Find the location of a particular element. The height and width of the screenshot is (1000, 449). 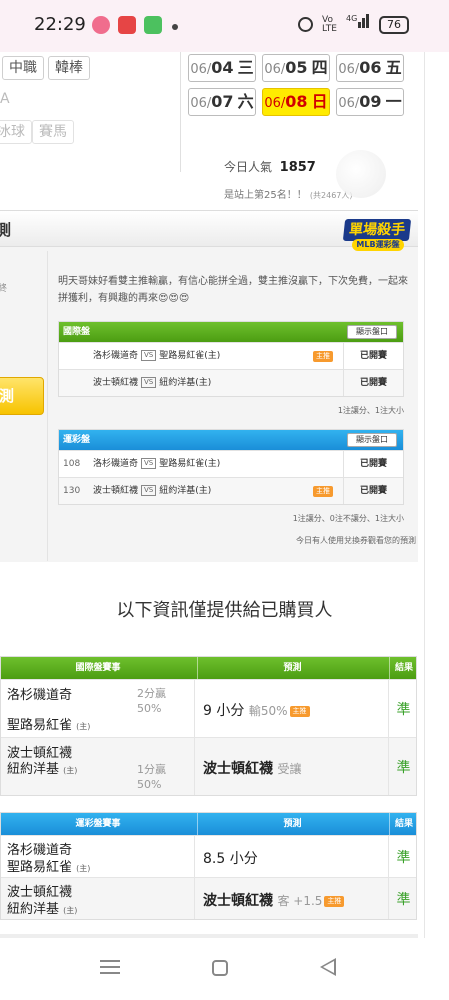

prediction-value: 9 小分 is located at coordinates (224, 711).